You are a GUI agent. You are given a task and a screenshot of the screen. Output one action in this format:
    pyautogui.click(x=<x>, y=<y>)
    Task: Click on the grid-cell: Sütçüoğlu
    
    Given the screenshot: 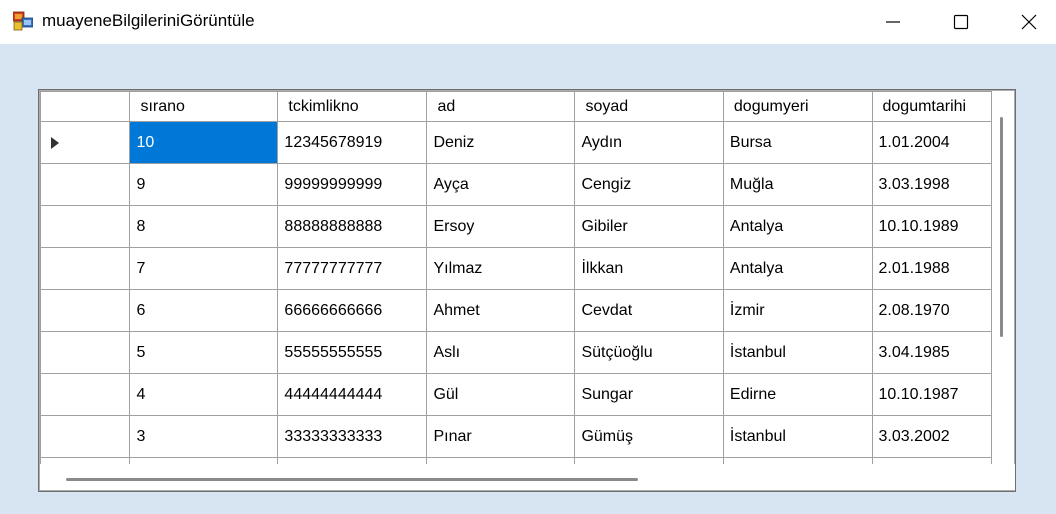 What is the action you would take?
    pyautogui.click(x=649, y=352)
    